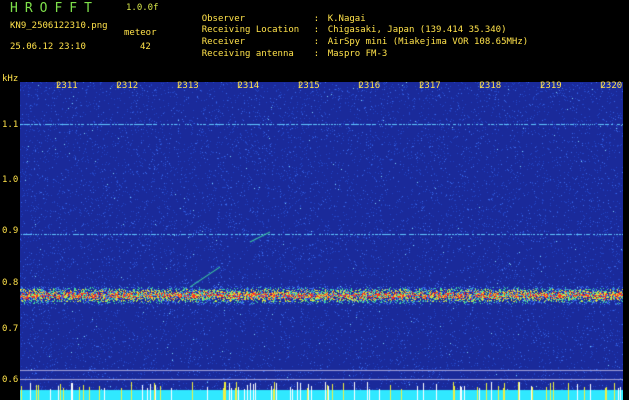  Describe the element at coordinates (357, 54) in the screenshot. I see `info-value: Maspro FM-3` at that location.